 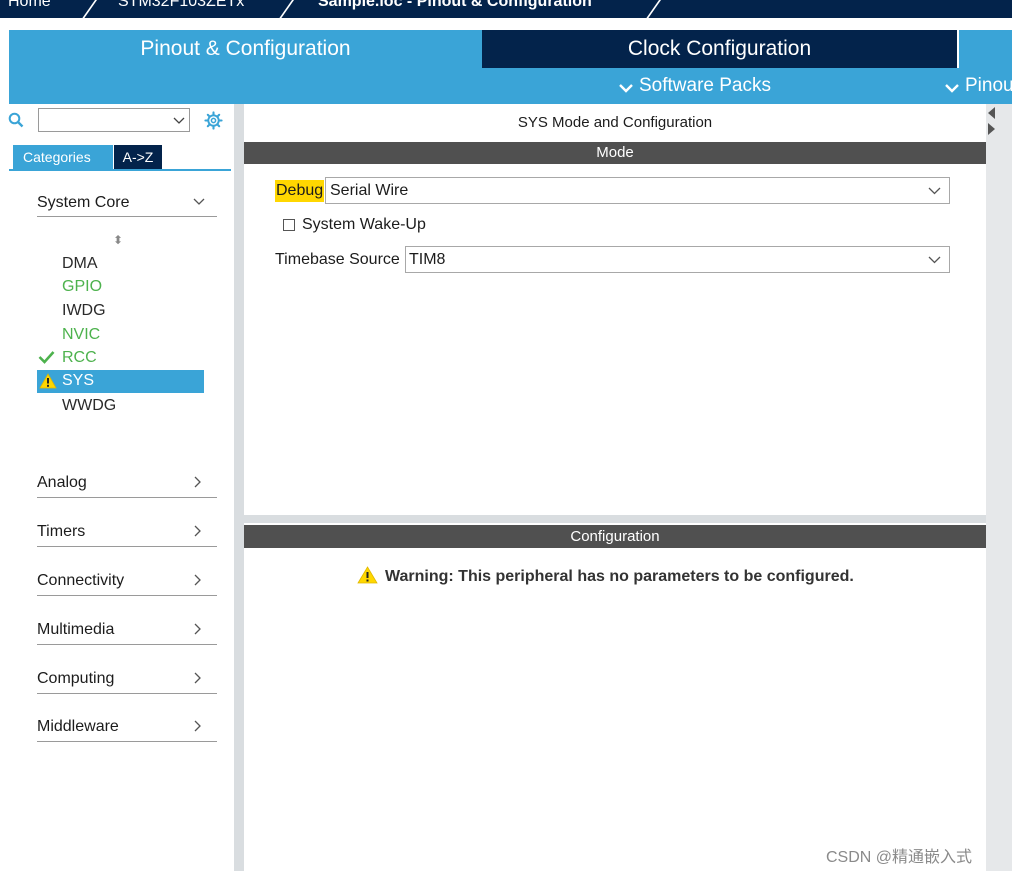 What do you see at coordinates (46, 357) in the screenshot?
I see `check-icon` at bounding box center [46, 357].